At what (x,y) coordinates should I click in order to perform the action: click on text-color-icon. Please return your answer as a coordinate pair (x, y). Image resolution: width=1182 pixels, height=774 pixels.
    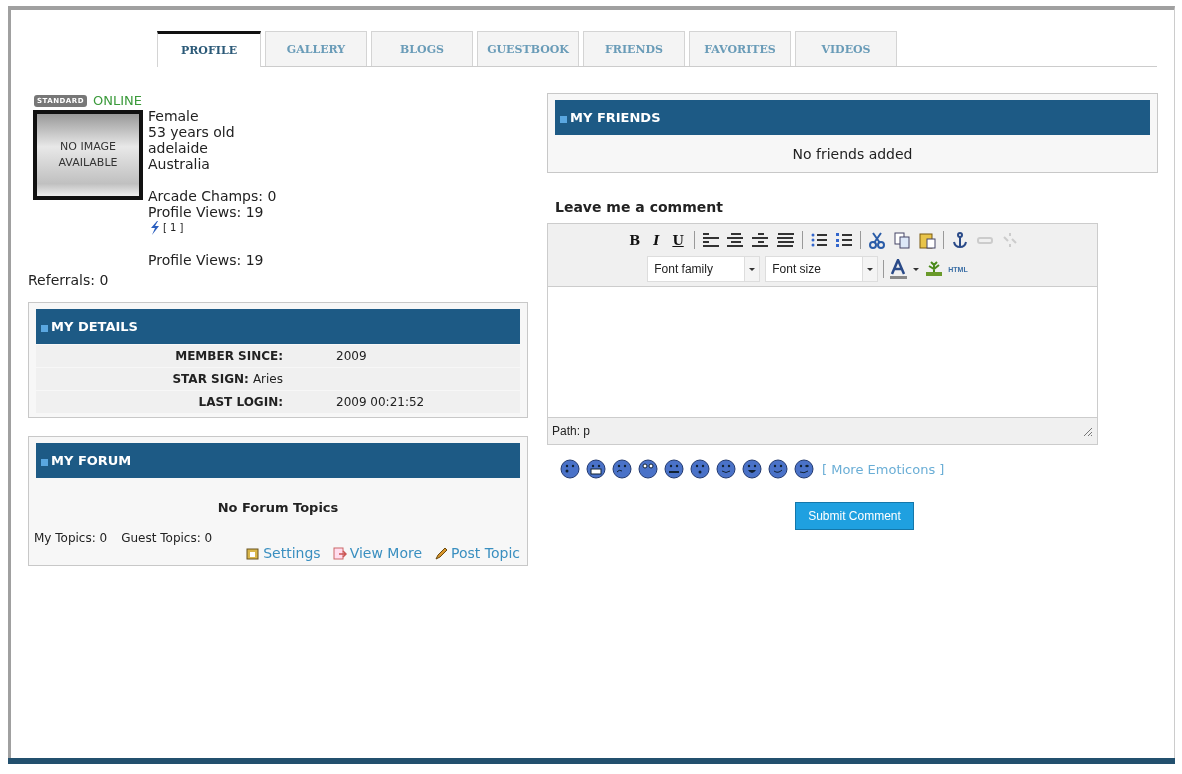
    Looking at the image, I should click on (898, 269).